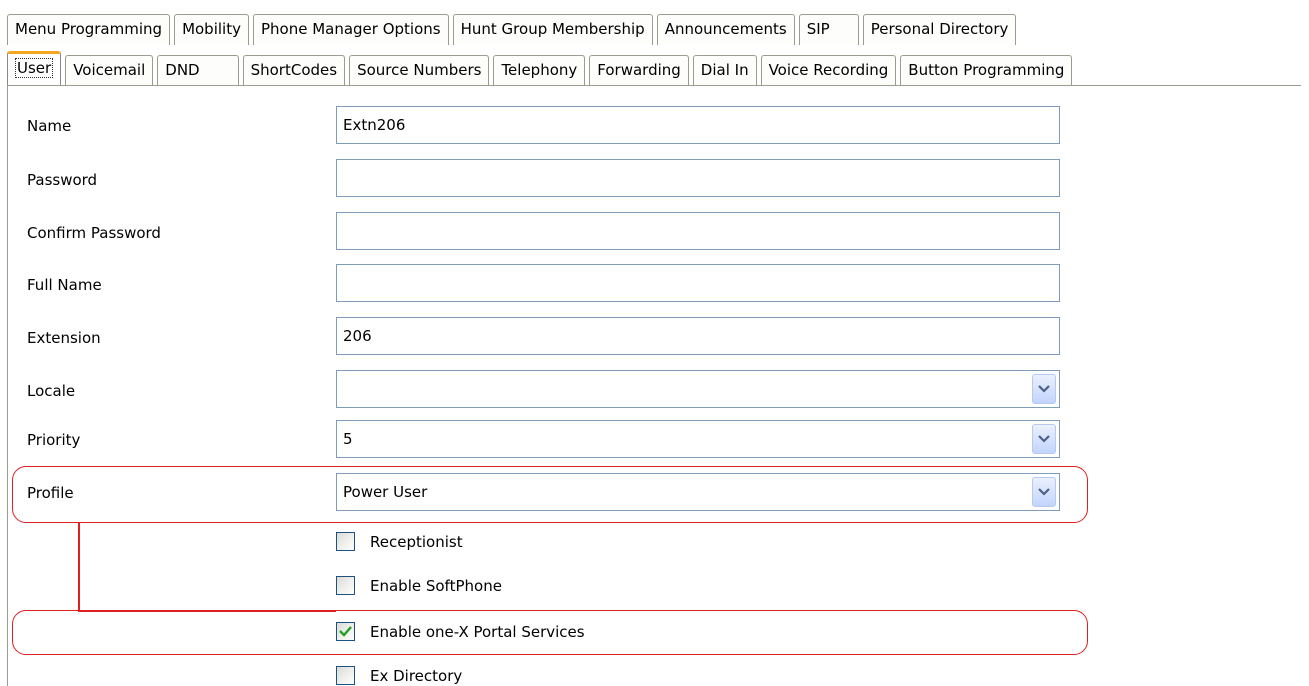 This screenshot has width=1309, height=686. I want to click on confirm-password-label: Confirm Password, so click(94, 233).